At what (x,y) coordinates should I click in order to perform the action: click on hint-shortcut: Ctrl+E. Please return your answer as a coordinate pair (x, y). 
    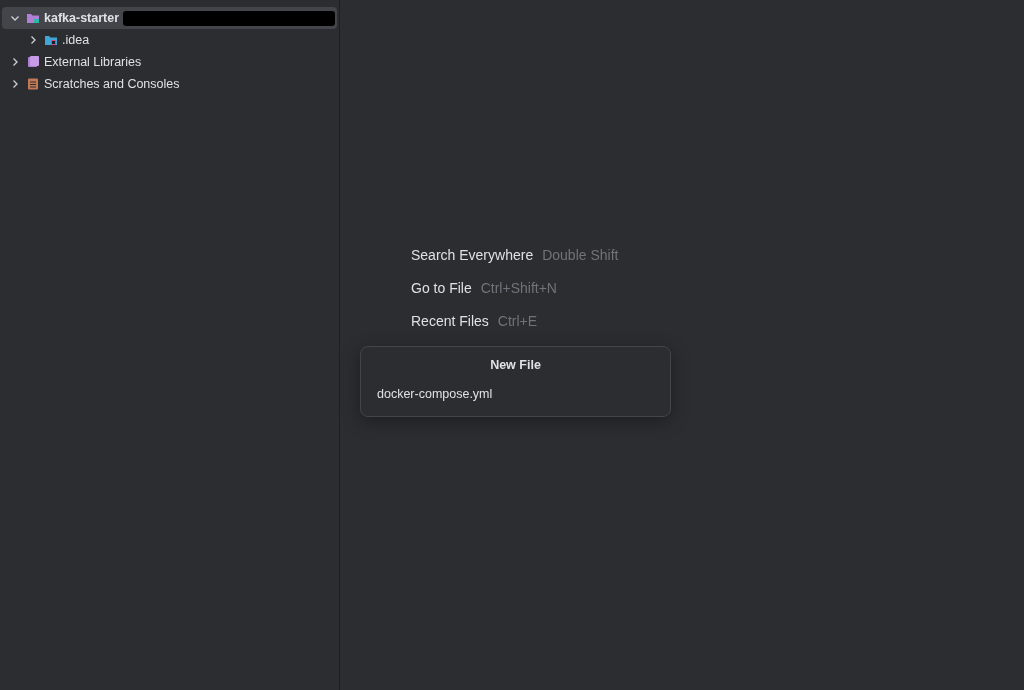
    Looking at the image, I should click on (517, 321).